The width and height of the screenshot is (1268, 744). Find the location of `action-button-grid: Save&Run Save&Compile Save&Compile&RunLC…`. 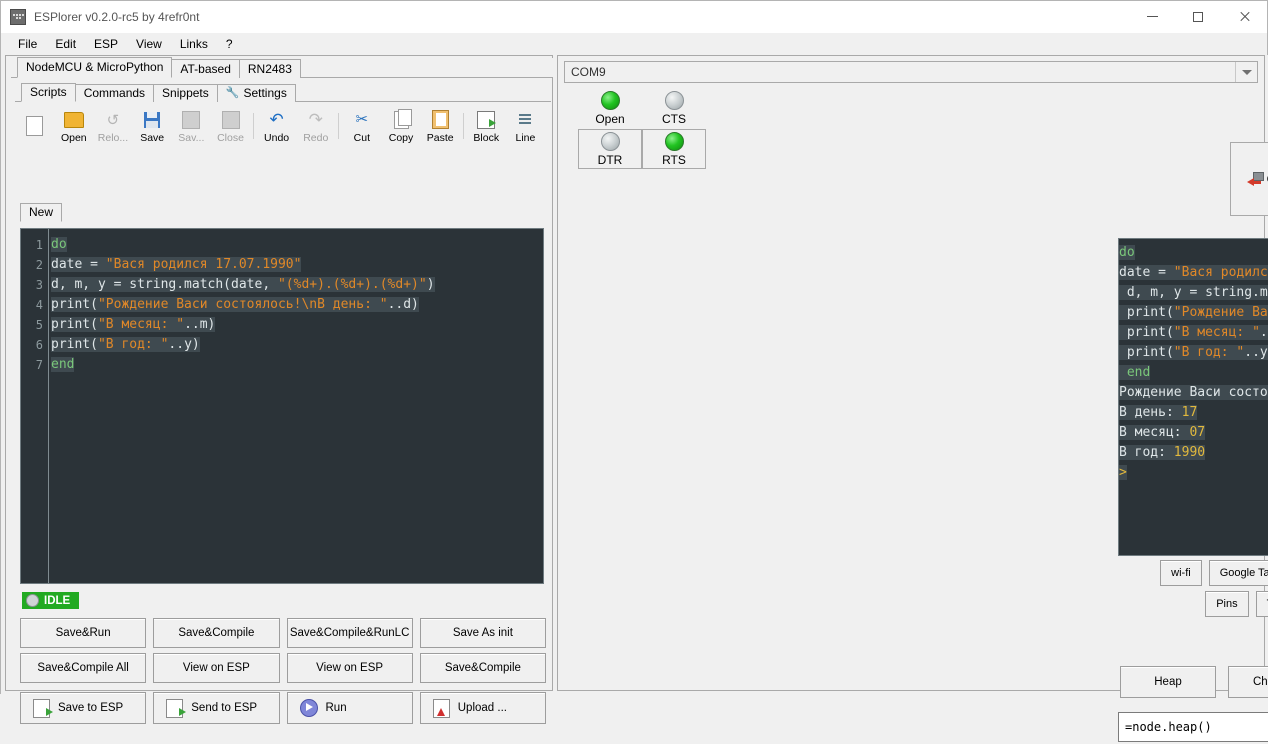

action-button-grid: Save&Run Save&Compile Save&Compile&RunLC… is located at coordinates (283, 673).